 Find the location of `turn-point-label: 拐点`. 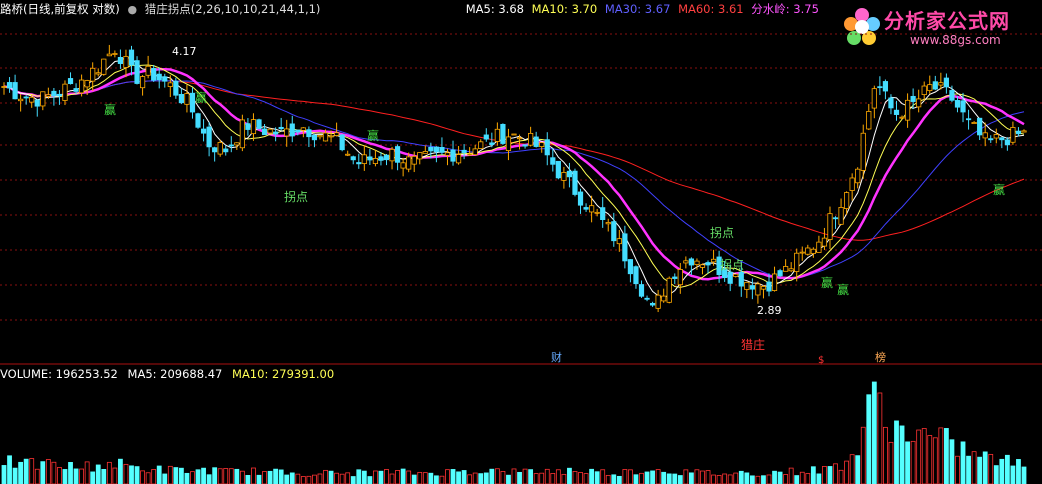

turn-point-label: 拐点 is located at coordinates (722, 232).